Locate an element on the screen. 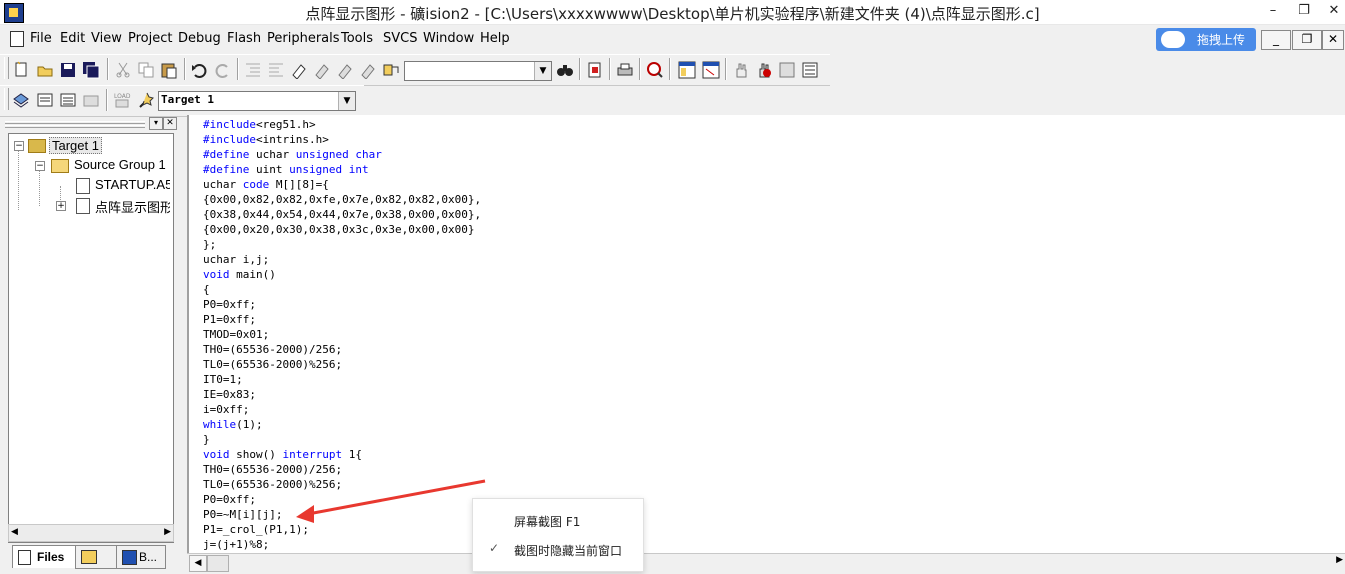  code-line: void show() interrupt 1{ is located at coordinates (282, 454).